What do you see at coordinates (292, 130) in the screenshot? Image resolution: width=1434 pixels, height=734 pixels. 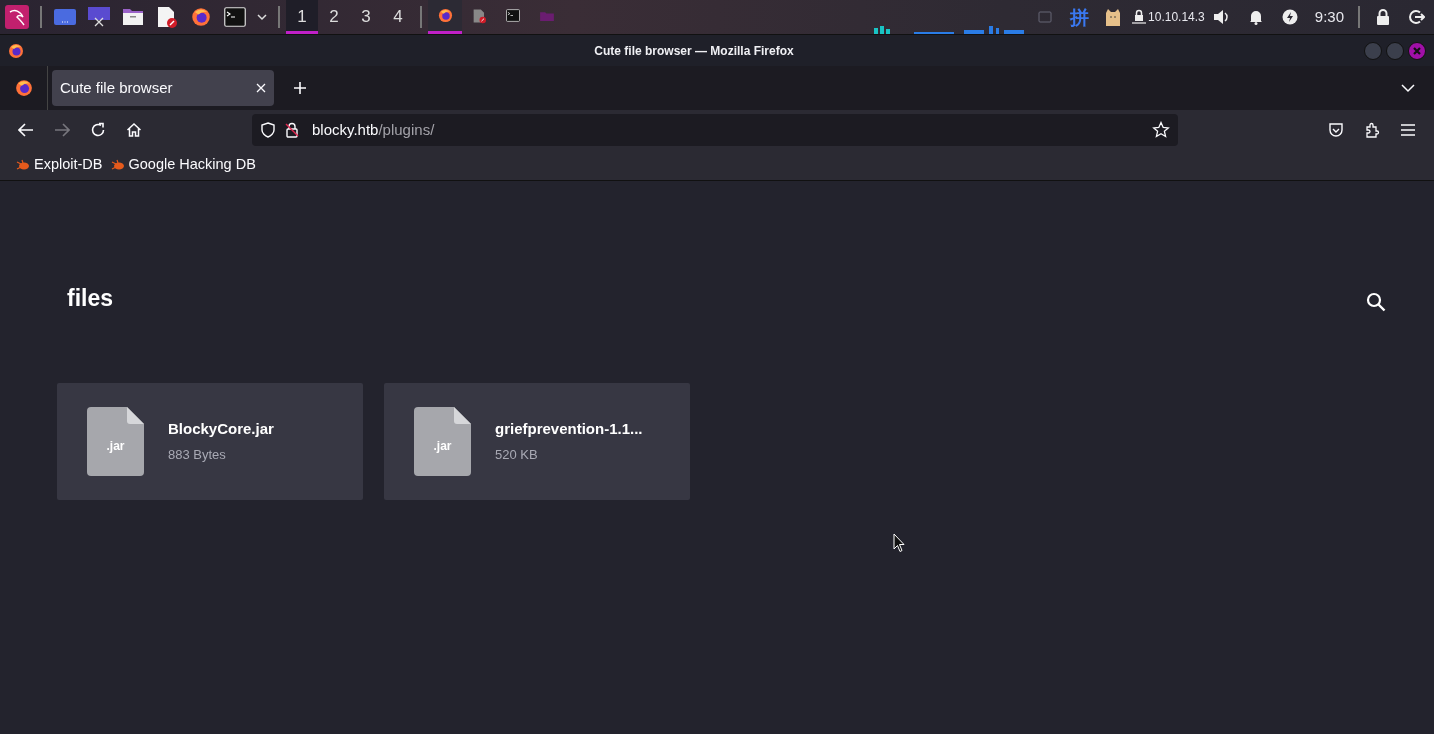 I see `insecure-lock-icon` at bounding box center [292, 130].